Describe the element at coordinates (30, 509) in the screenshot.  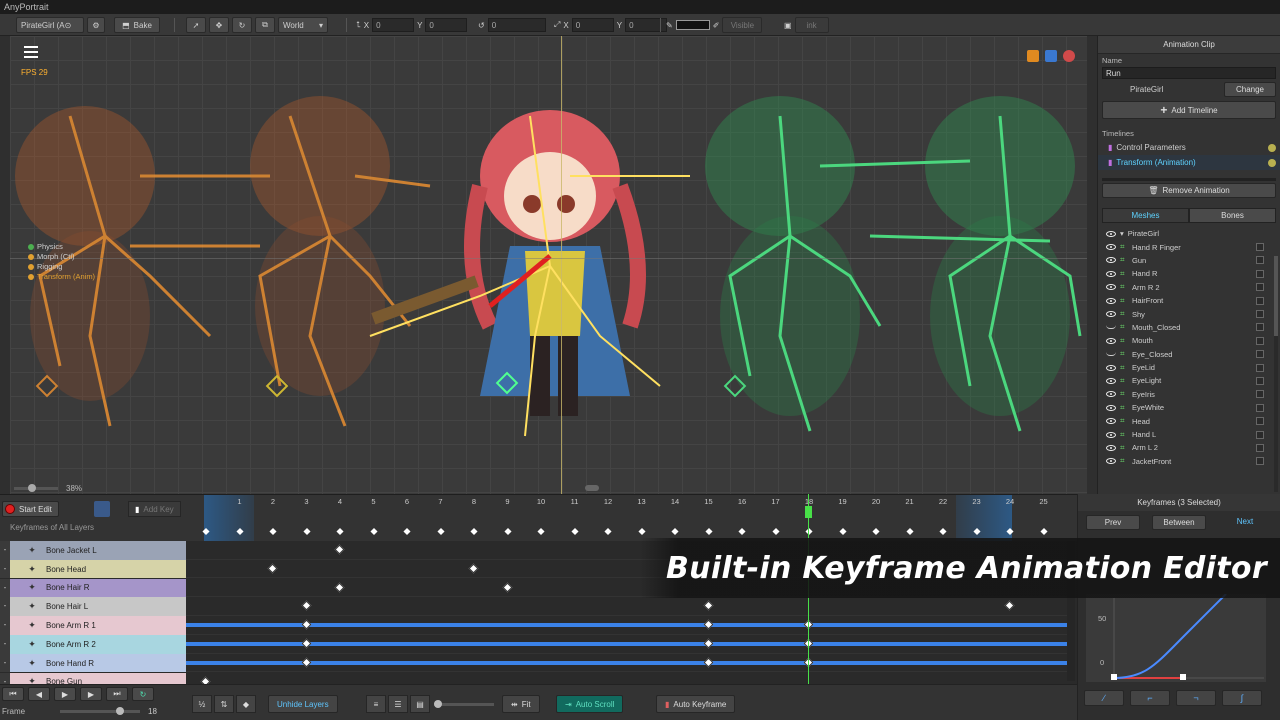
I see `start-edit-button: Start Edit` at that location.